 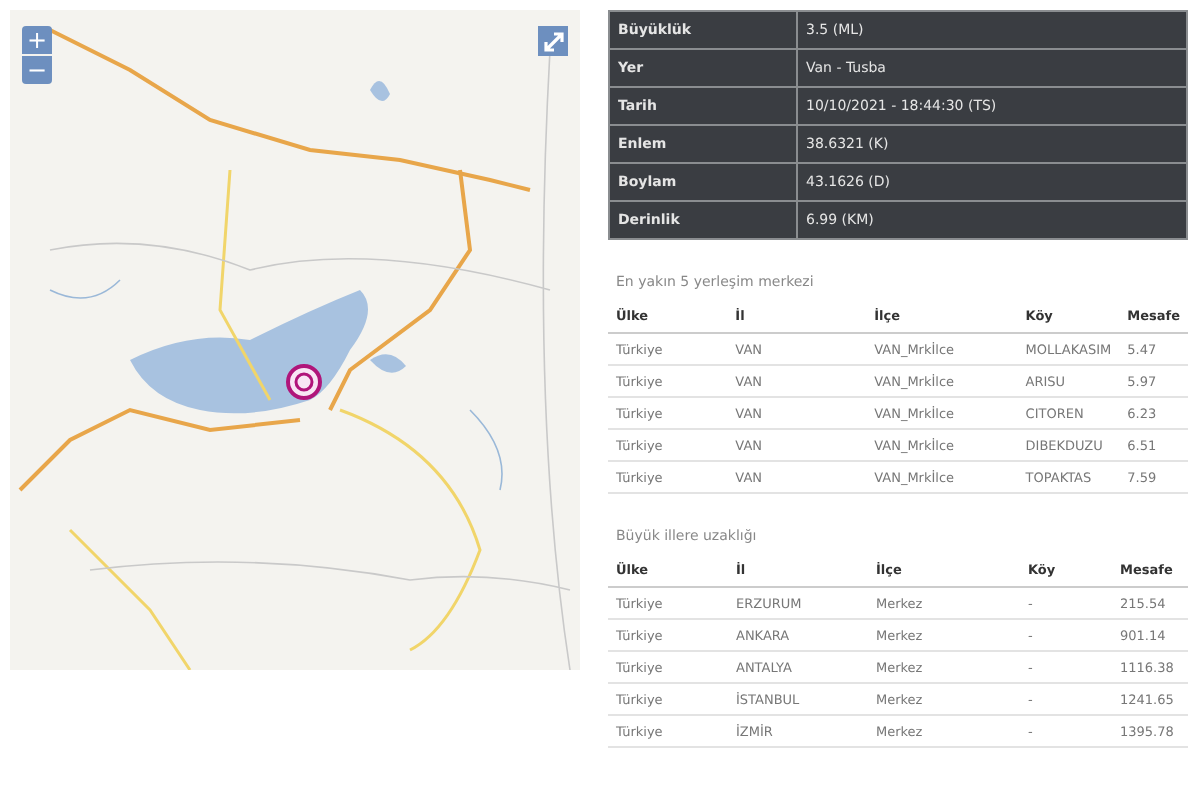 I want to click on zoom-out-button: −, so click(x=37, y=70).